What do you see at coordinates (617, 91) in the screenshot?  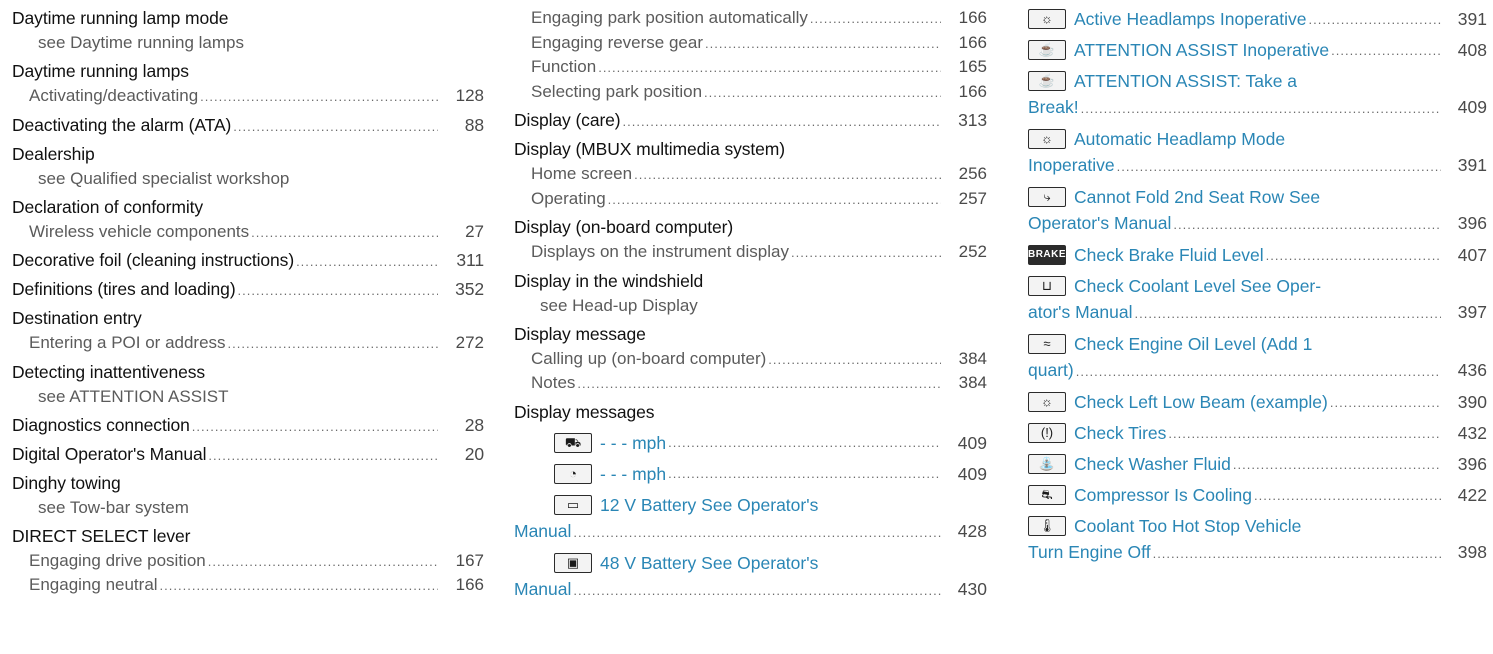 I see `entry-label: Selecting park position` at bounding box center [617, 91].